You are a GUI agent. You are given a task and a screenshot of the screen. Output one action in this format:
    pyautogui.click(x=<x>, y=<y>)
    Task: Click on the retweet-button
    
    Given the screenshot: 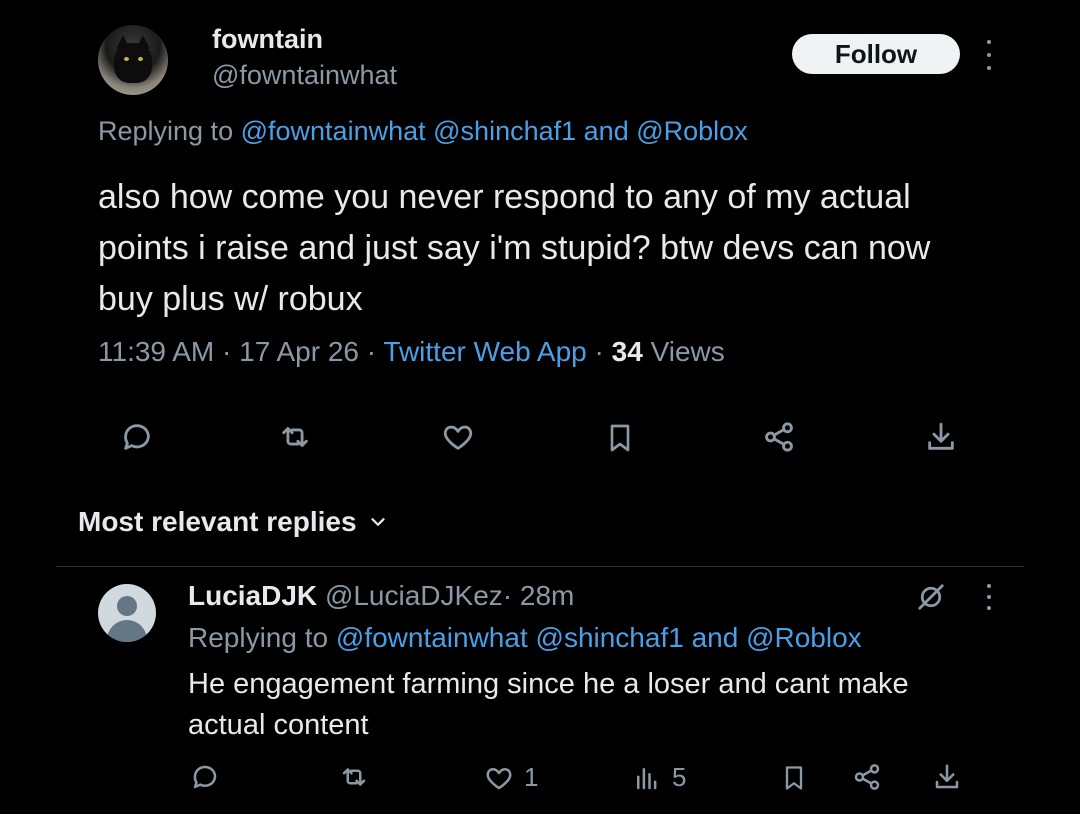 What is the action you would take?
    pyautogui.click(x=295, y=437)
    